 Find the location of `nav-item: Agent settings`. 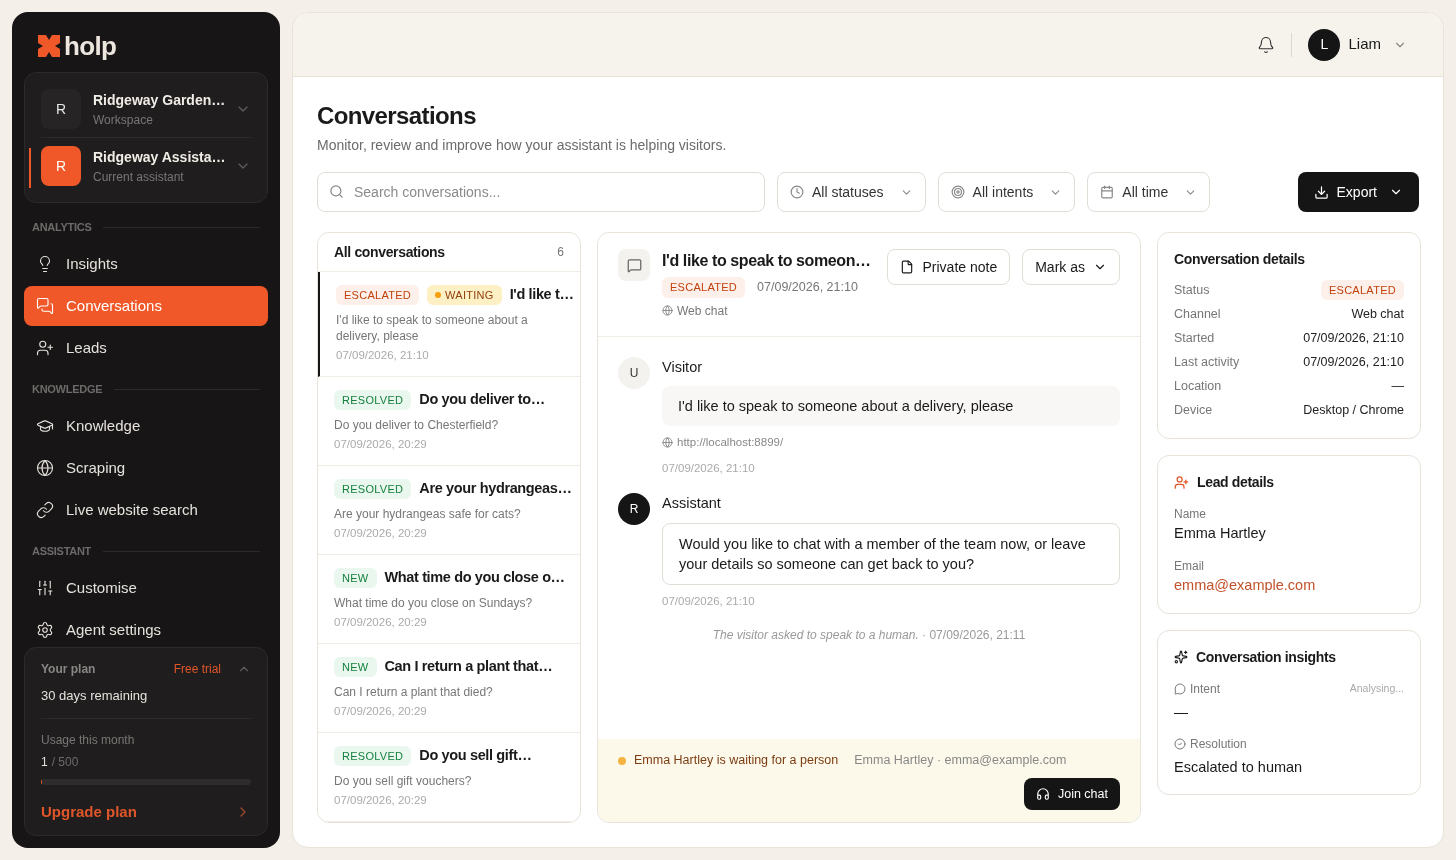

nav-item: Agent settings is located at coordinates (146, 630).